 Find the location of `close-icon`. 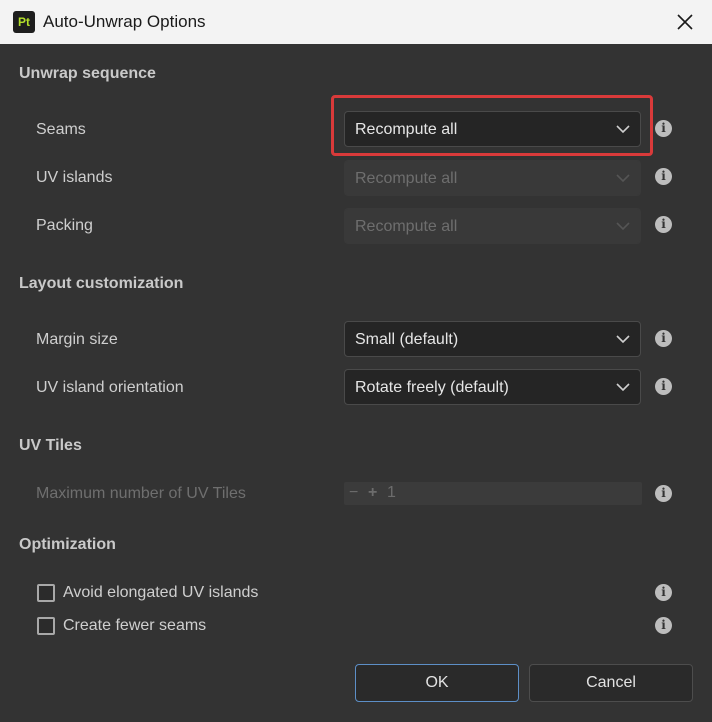

close-icon is located at coordinates (685, 22).